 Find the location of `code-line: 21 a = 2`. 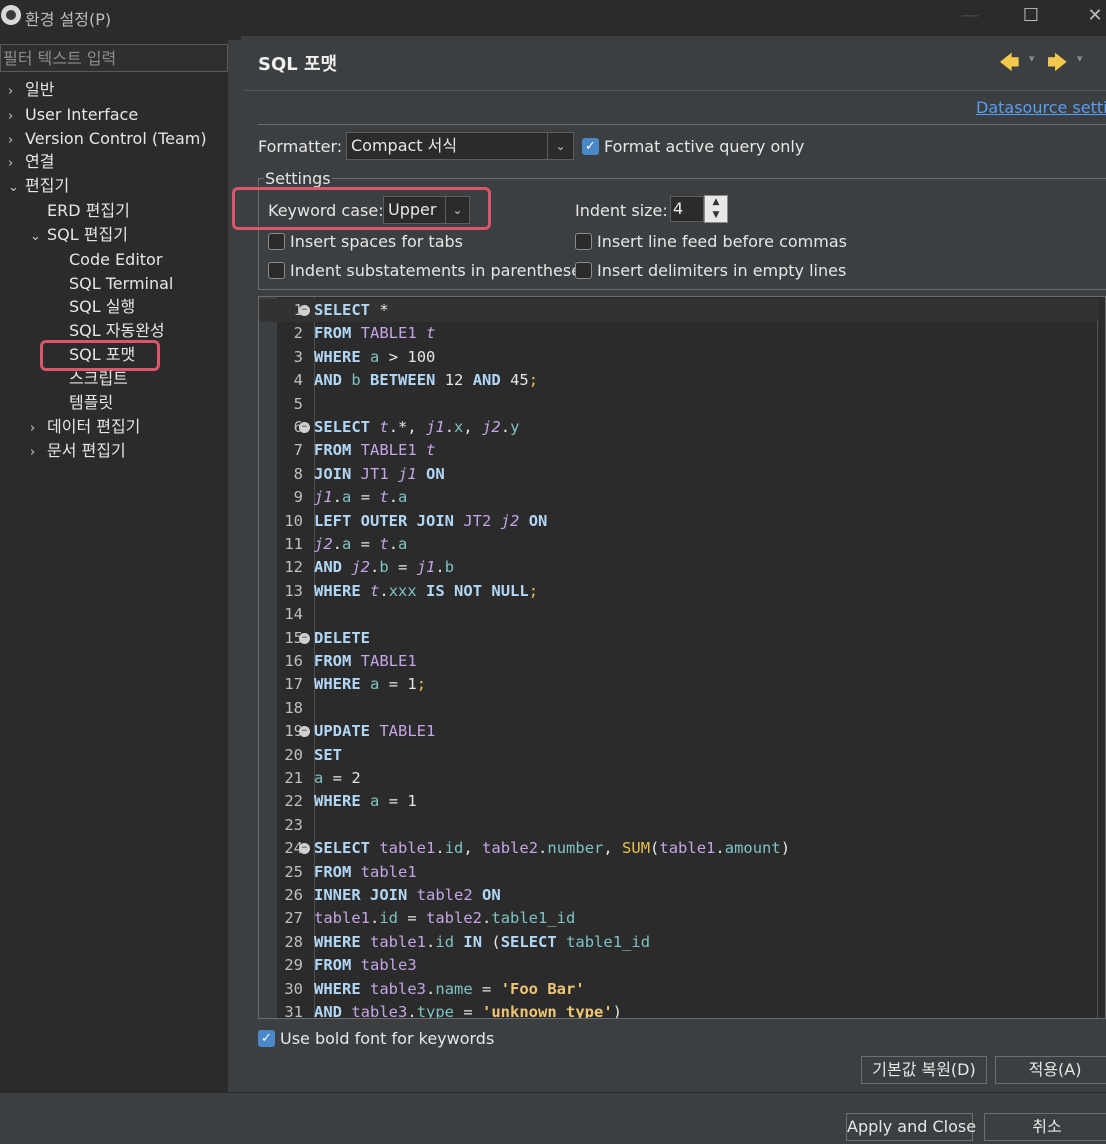

code-line: 21 a = 2 is located at coordinates (679, 778).